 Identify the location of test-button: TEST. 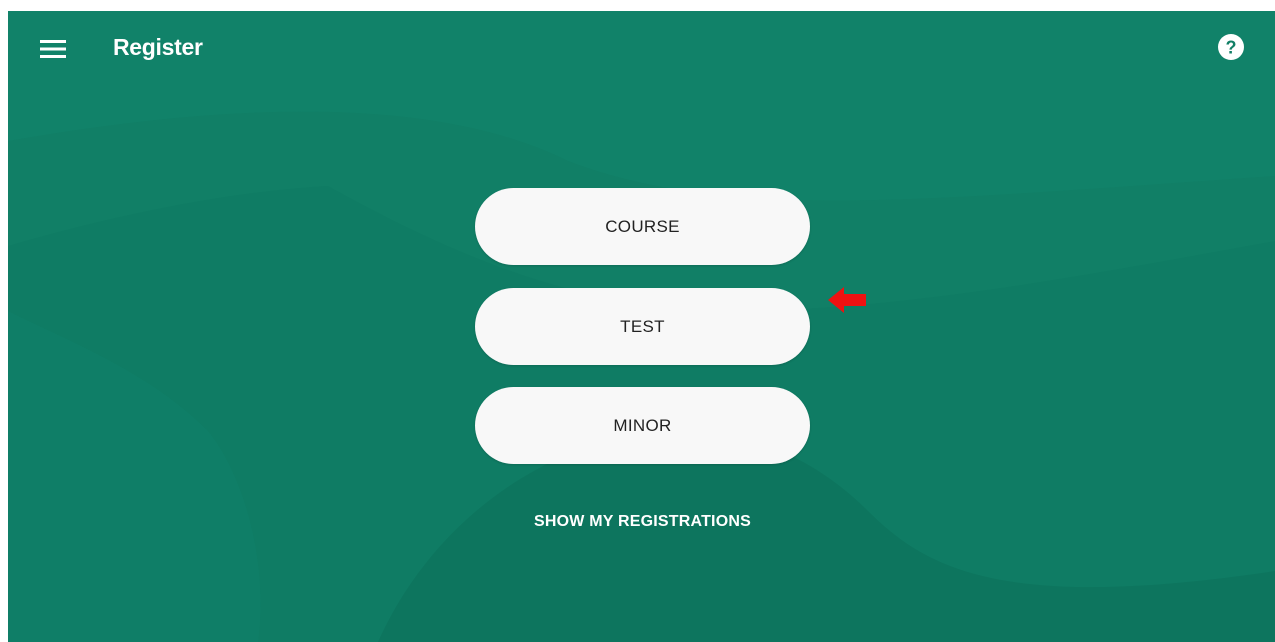
(642, 326).